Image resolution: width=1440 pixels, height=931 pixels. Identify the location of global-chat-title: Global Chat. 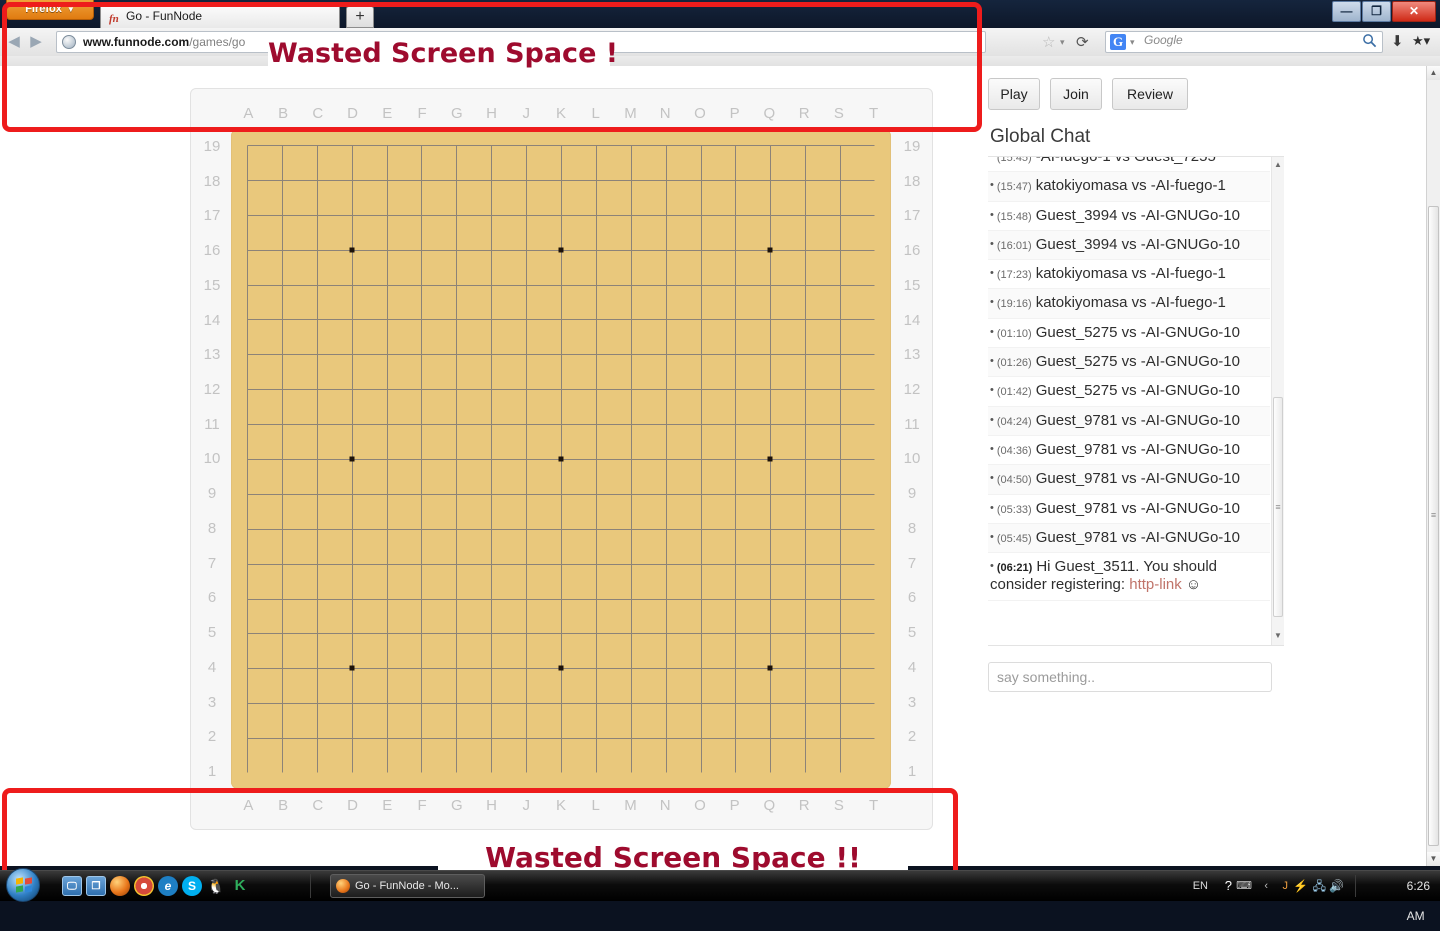
(1040, 136).